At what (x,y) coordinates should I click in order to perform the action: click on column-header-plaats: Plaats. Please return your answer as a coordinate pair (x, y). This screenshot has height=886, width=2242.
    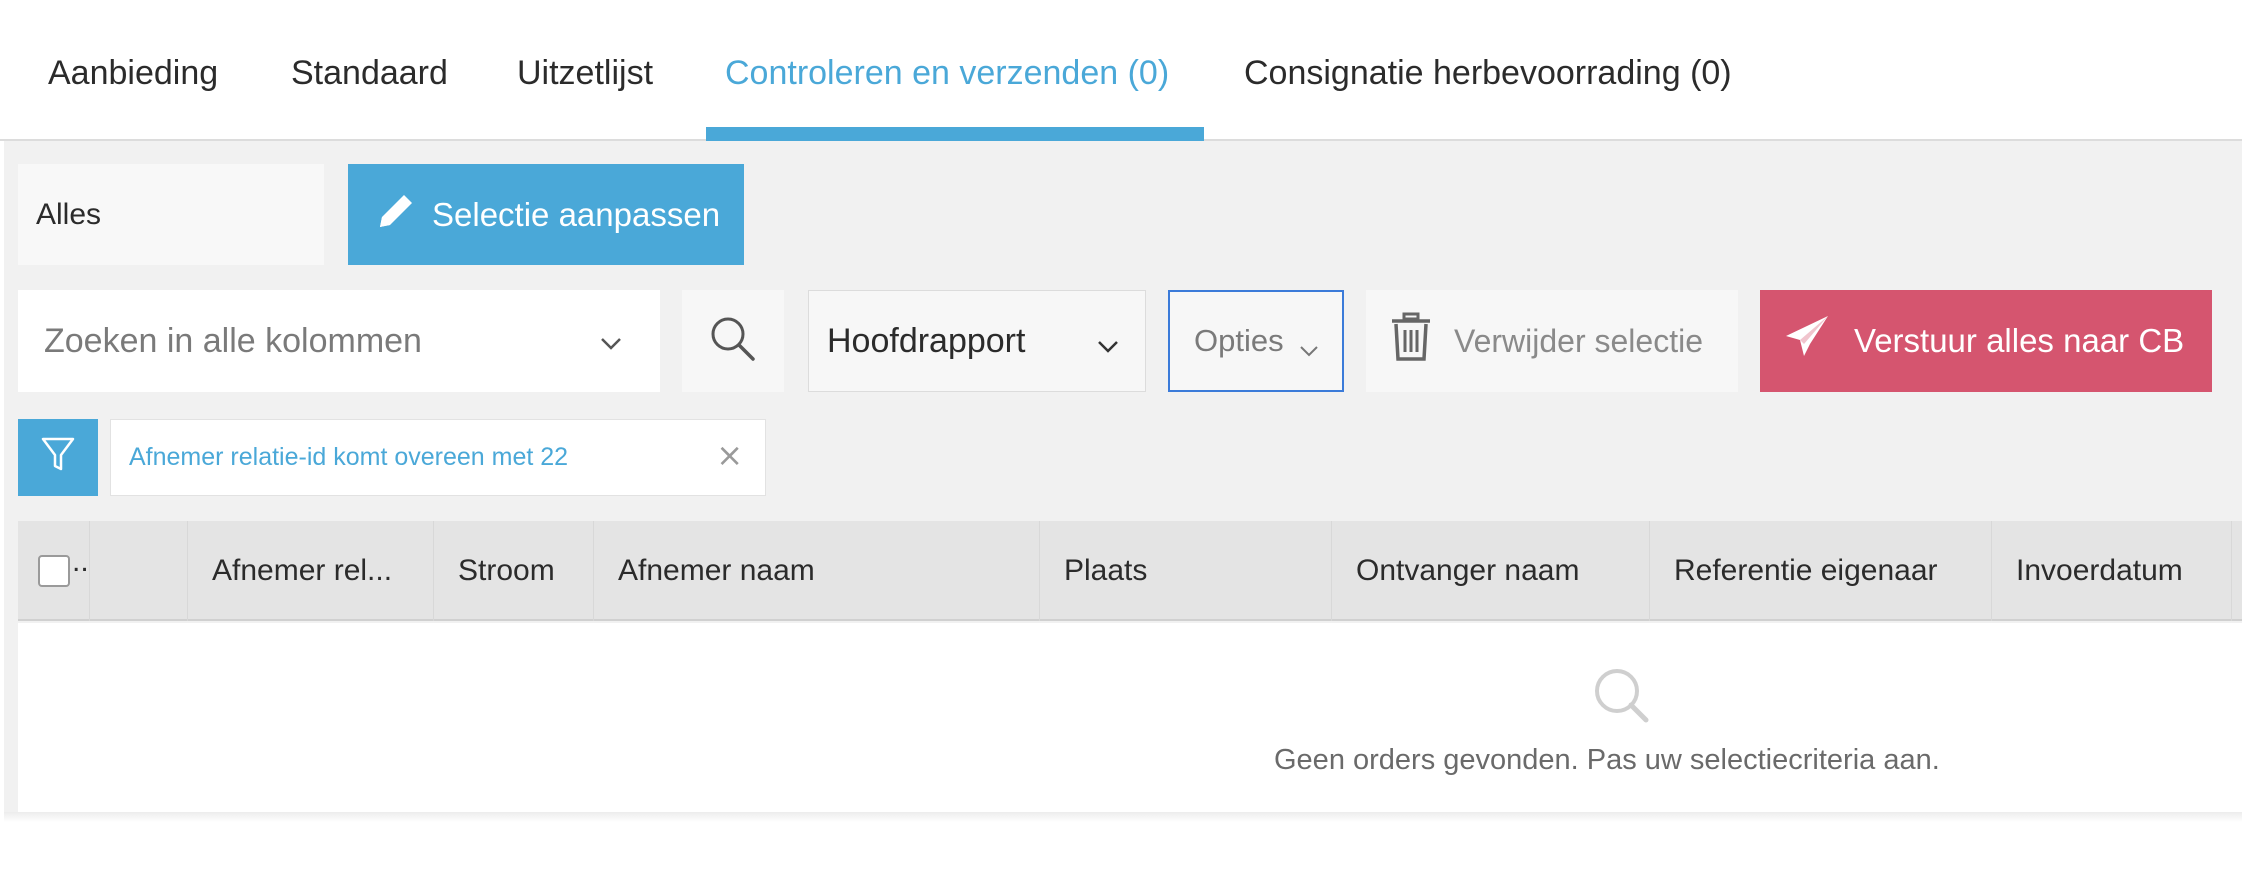
    Looking at the image, I should click on (1186, 571).